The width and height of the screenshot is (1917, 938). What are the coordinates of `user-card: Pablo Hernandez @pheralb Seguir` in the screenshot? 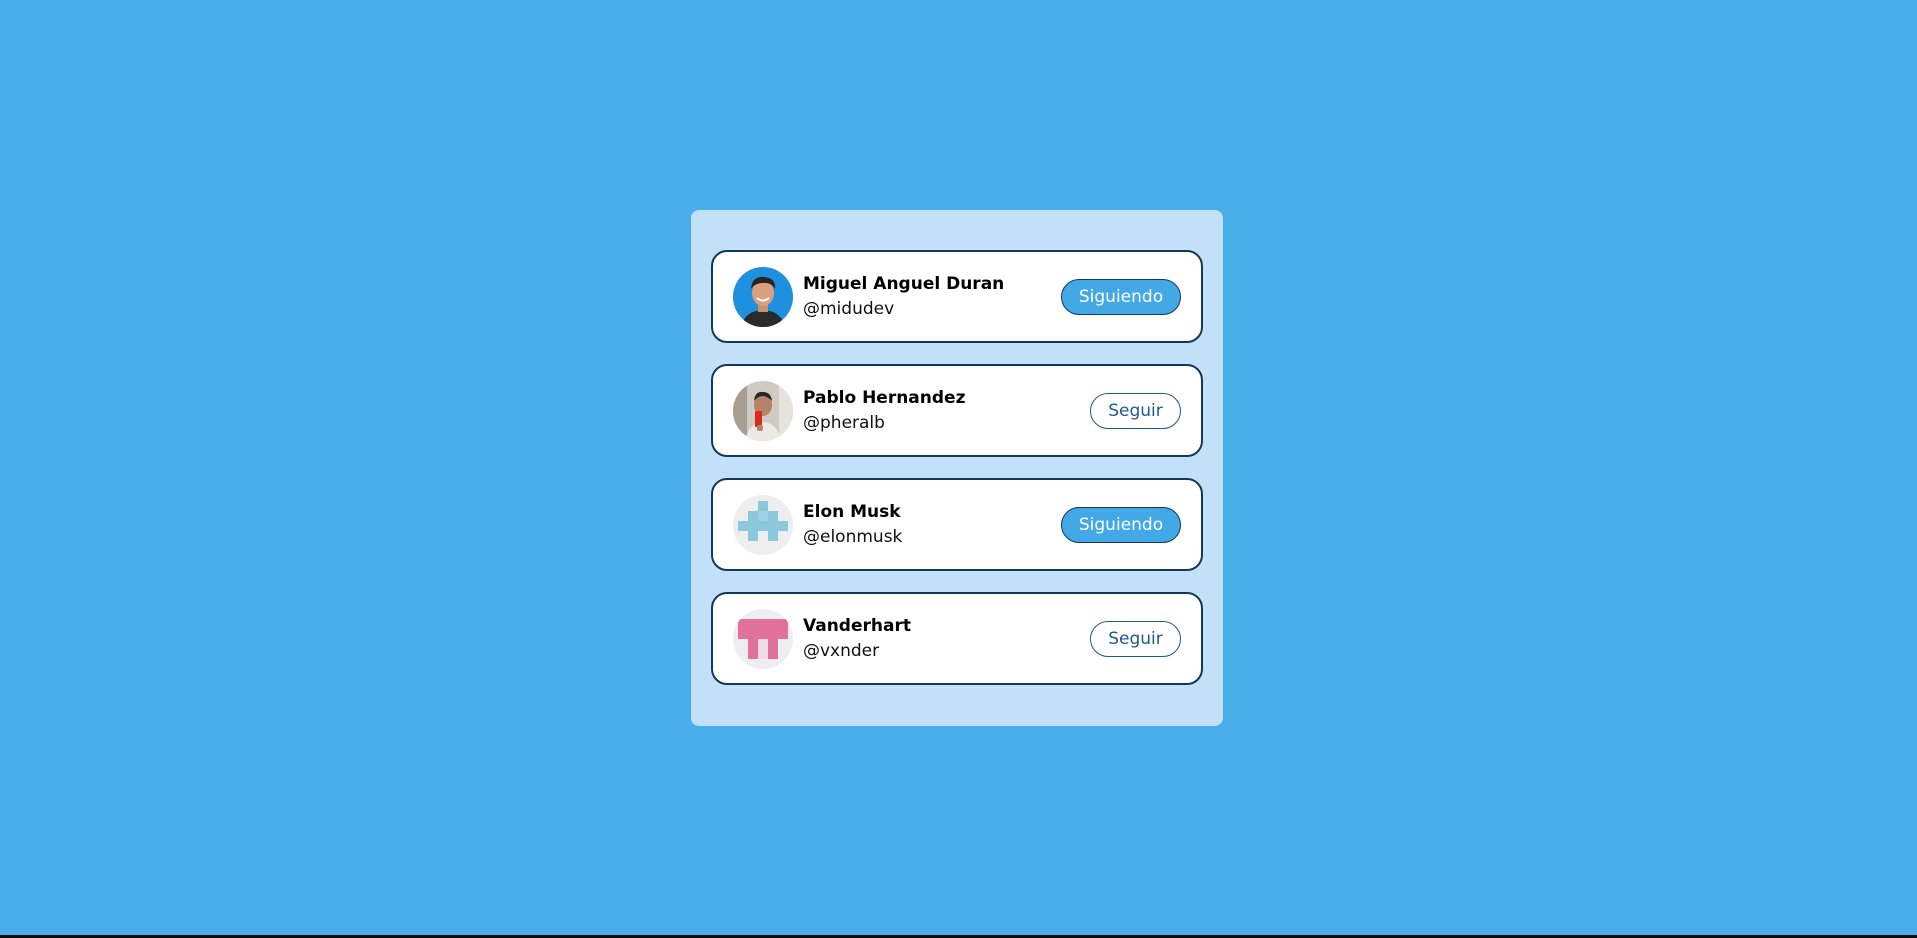 It's located at (957, 410).